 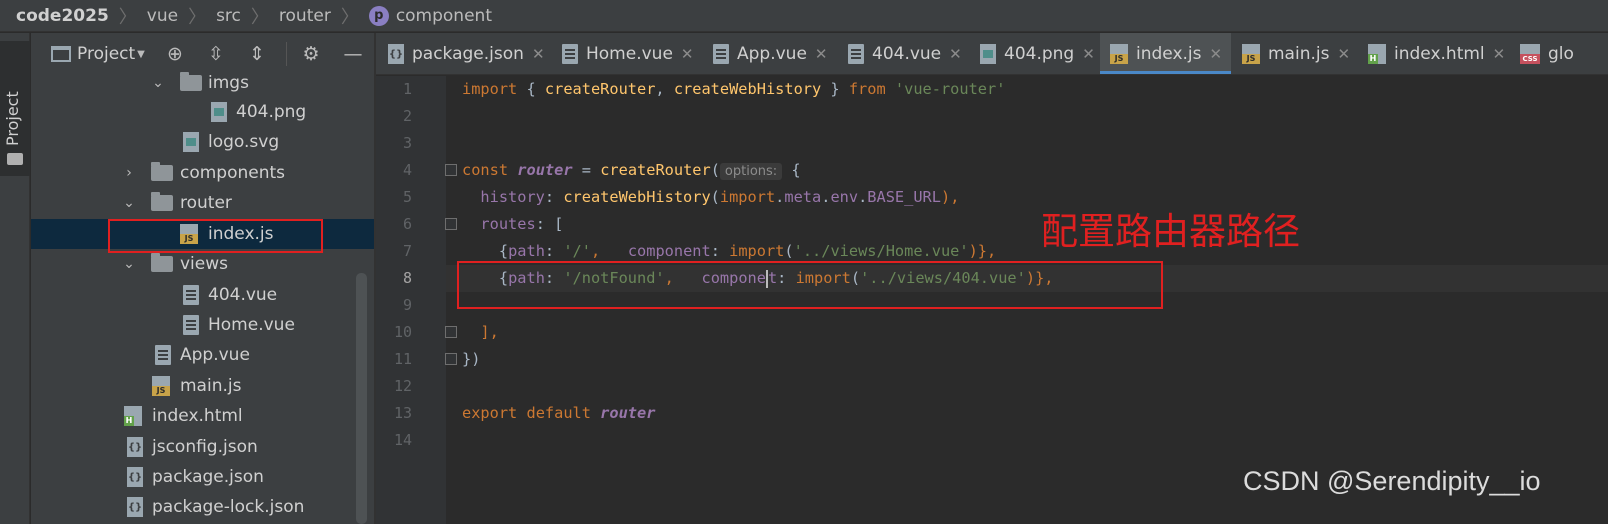 What do you see at coordinates (106, 54) in the screenshot?
I see `project-view-selector: Project` at bounding box center [106, 54].